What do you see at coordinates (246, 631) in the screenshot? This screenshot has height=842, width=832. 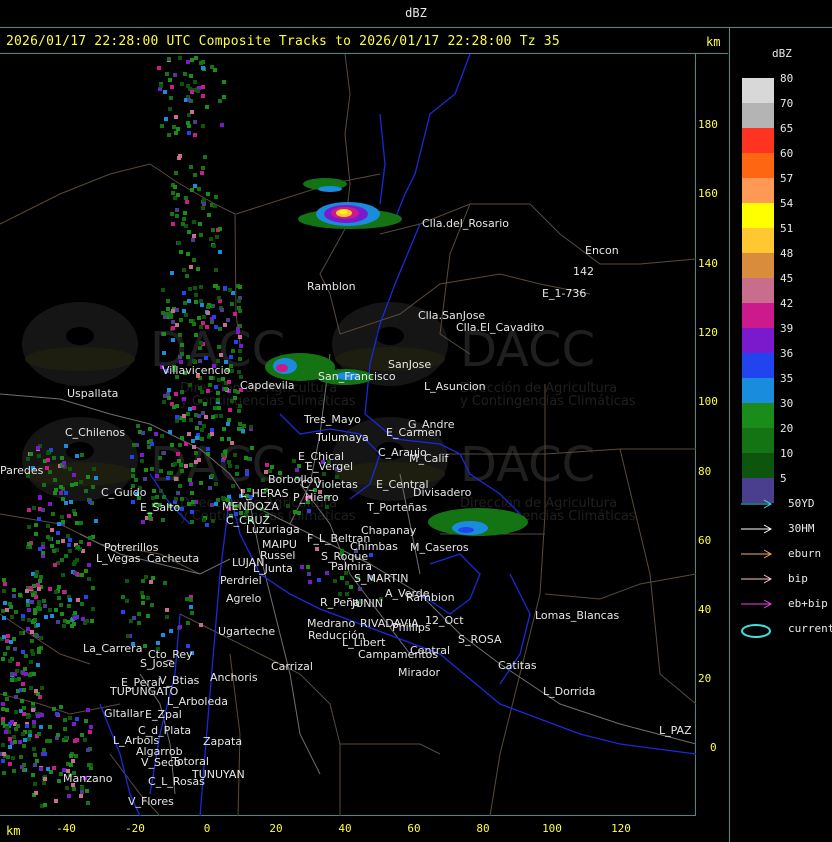 I see `place-label: Ugarteche` at bounding box center [246, 631].